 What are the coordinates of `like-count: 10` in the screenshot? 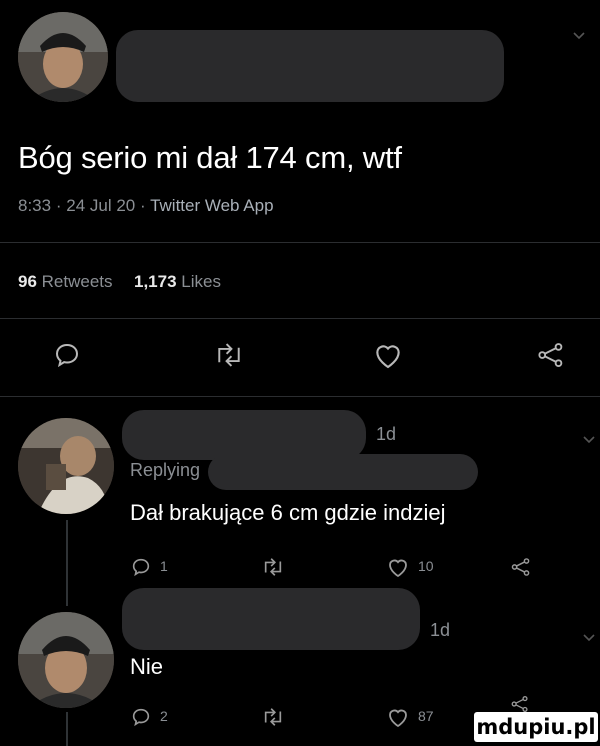 It's located at (426, 566).